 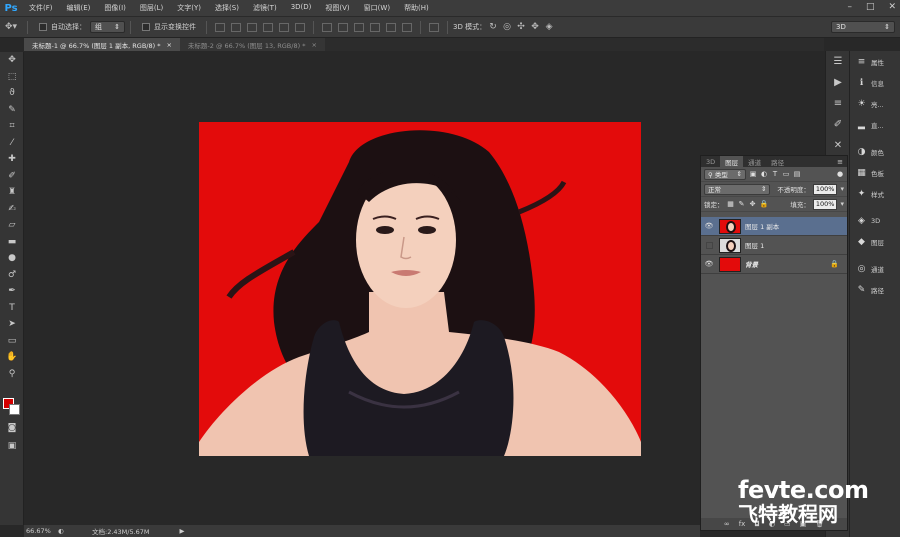 I want to click on menu-item: 图像(I), so click(x=115, y=8).